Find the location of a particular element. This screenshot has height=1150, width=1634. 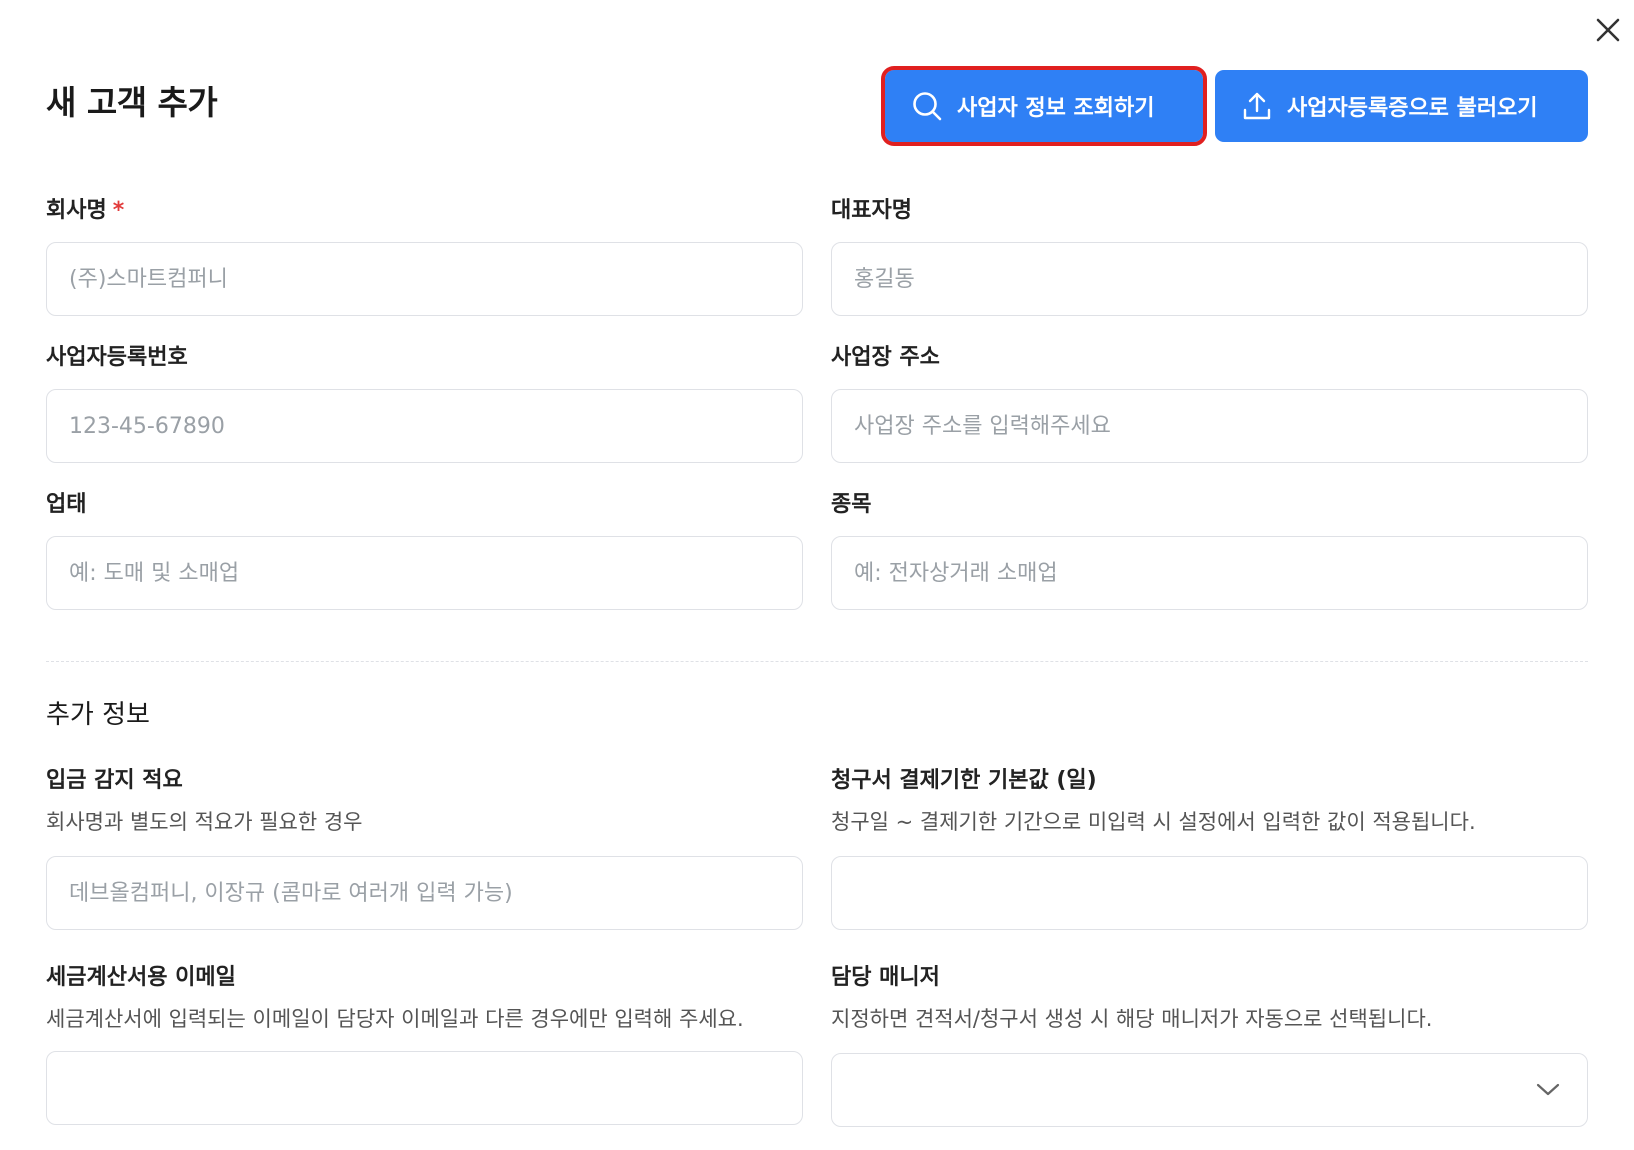

biz-type-label: 업태 is located at coordinates (66, 504).